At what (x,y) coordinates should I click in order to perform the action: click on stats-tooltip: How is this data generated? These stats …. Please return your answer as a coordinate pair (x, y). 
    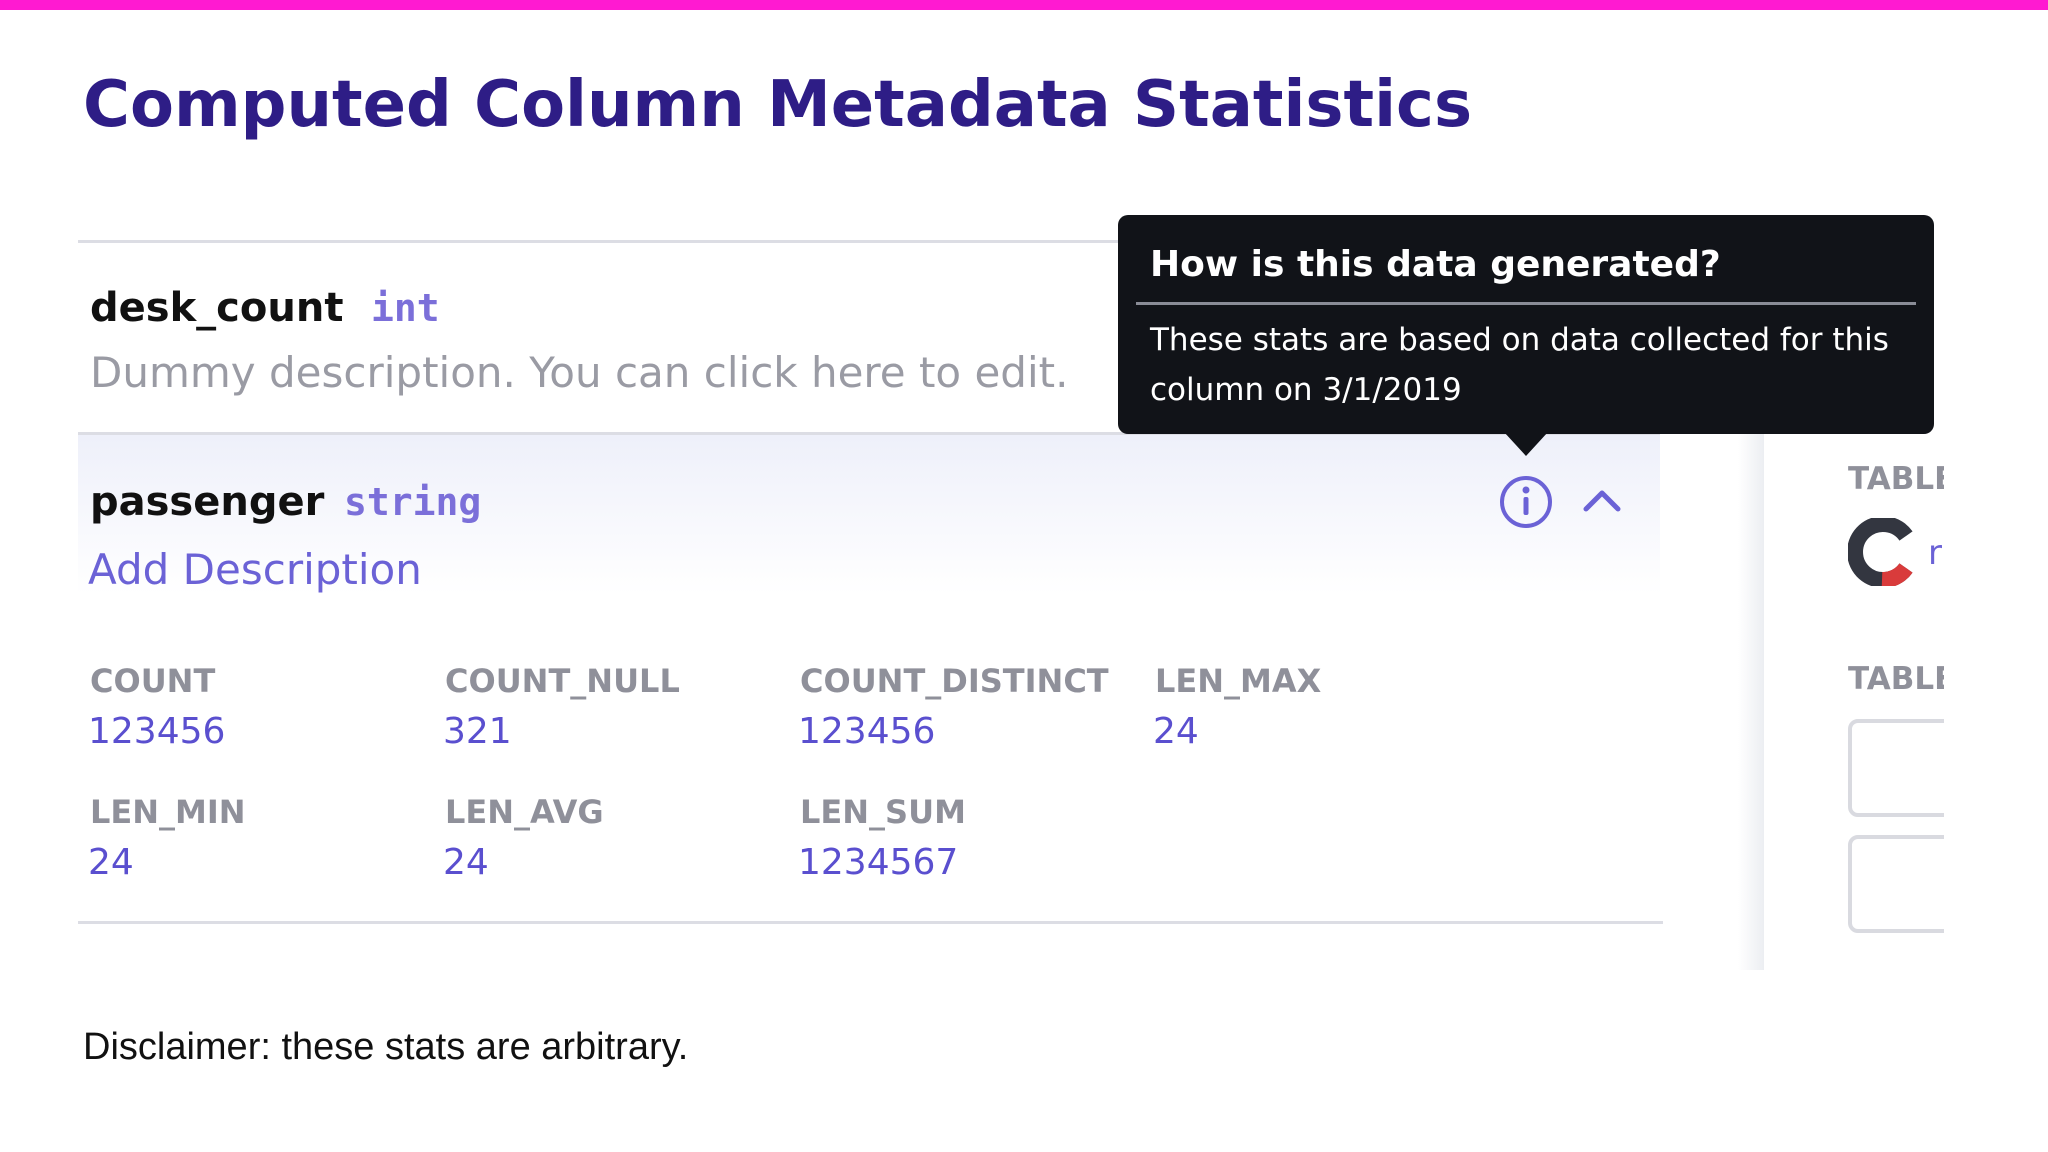
    Looking at the image, I should click on (1526, 324).